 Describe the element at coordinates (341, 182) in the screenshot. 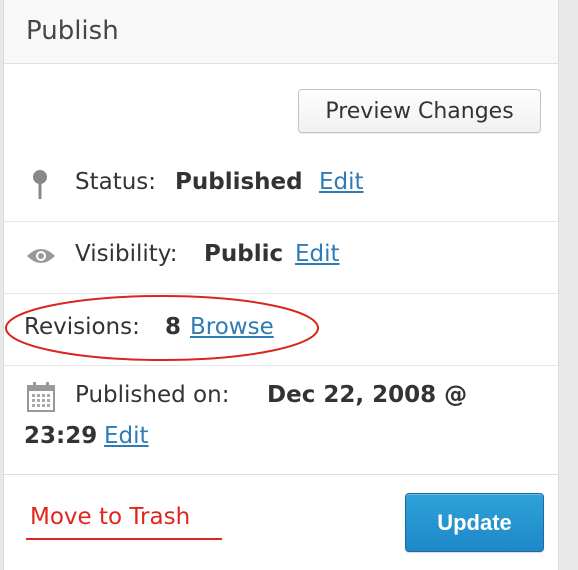

I see `status-edit-link: Edit` at that location.